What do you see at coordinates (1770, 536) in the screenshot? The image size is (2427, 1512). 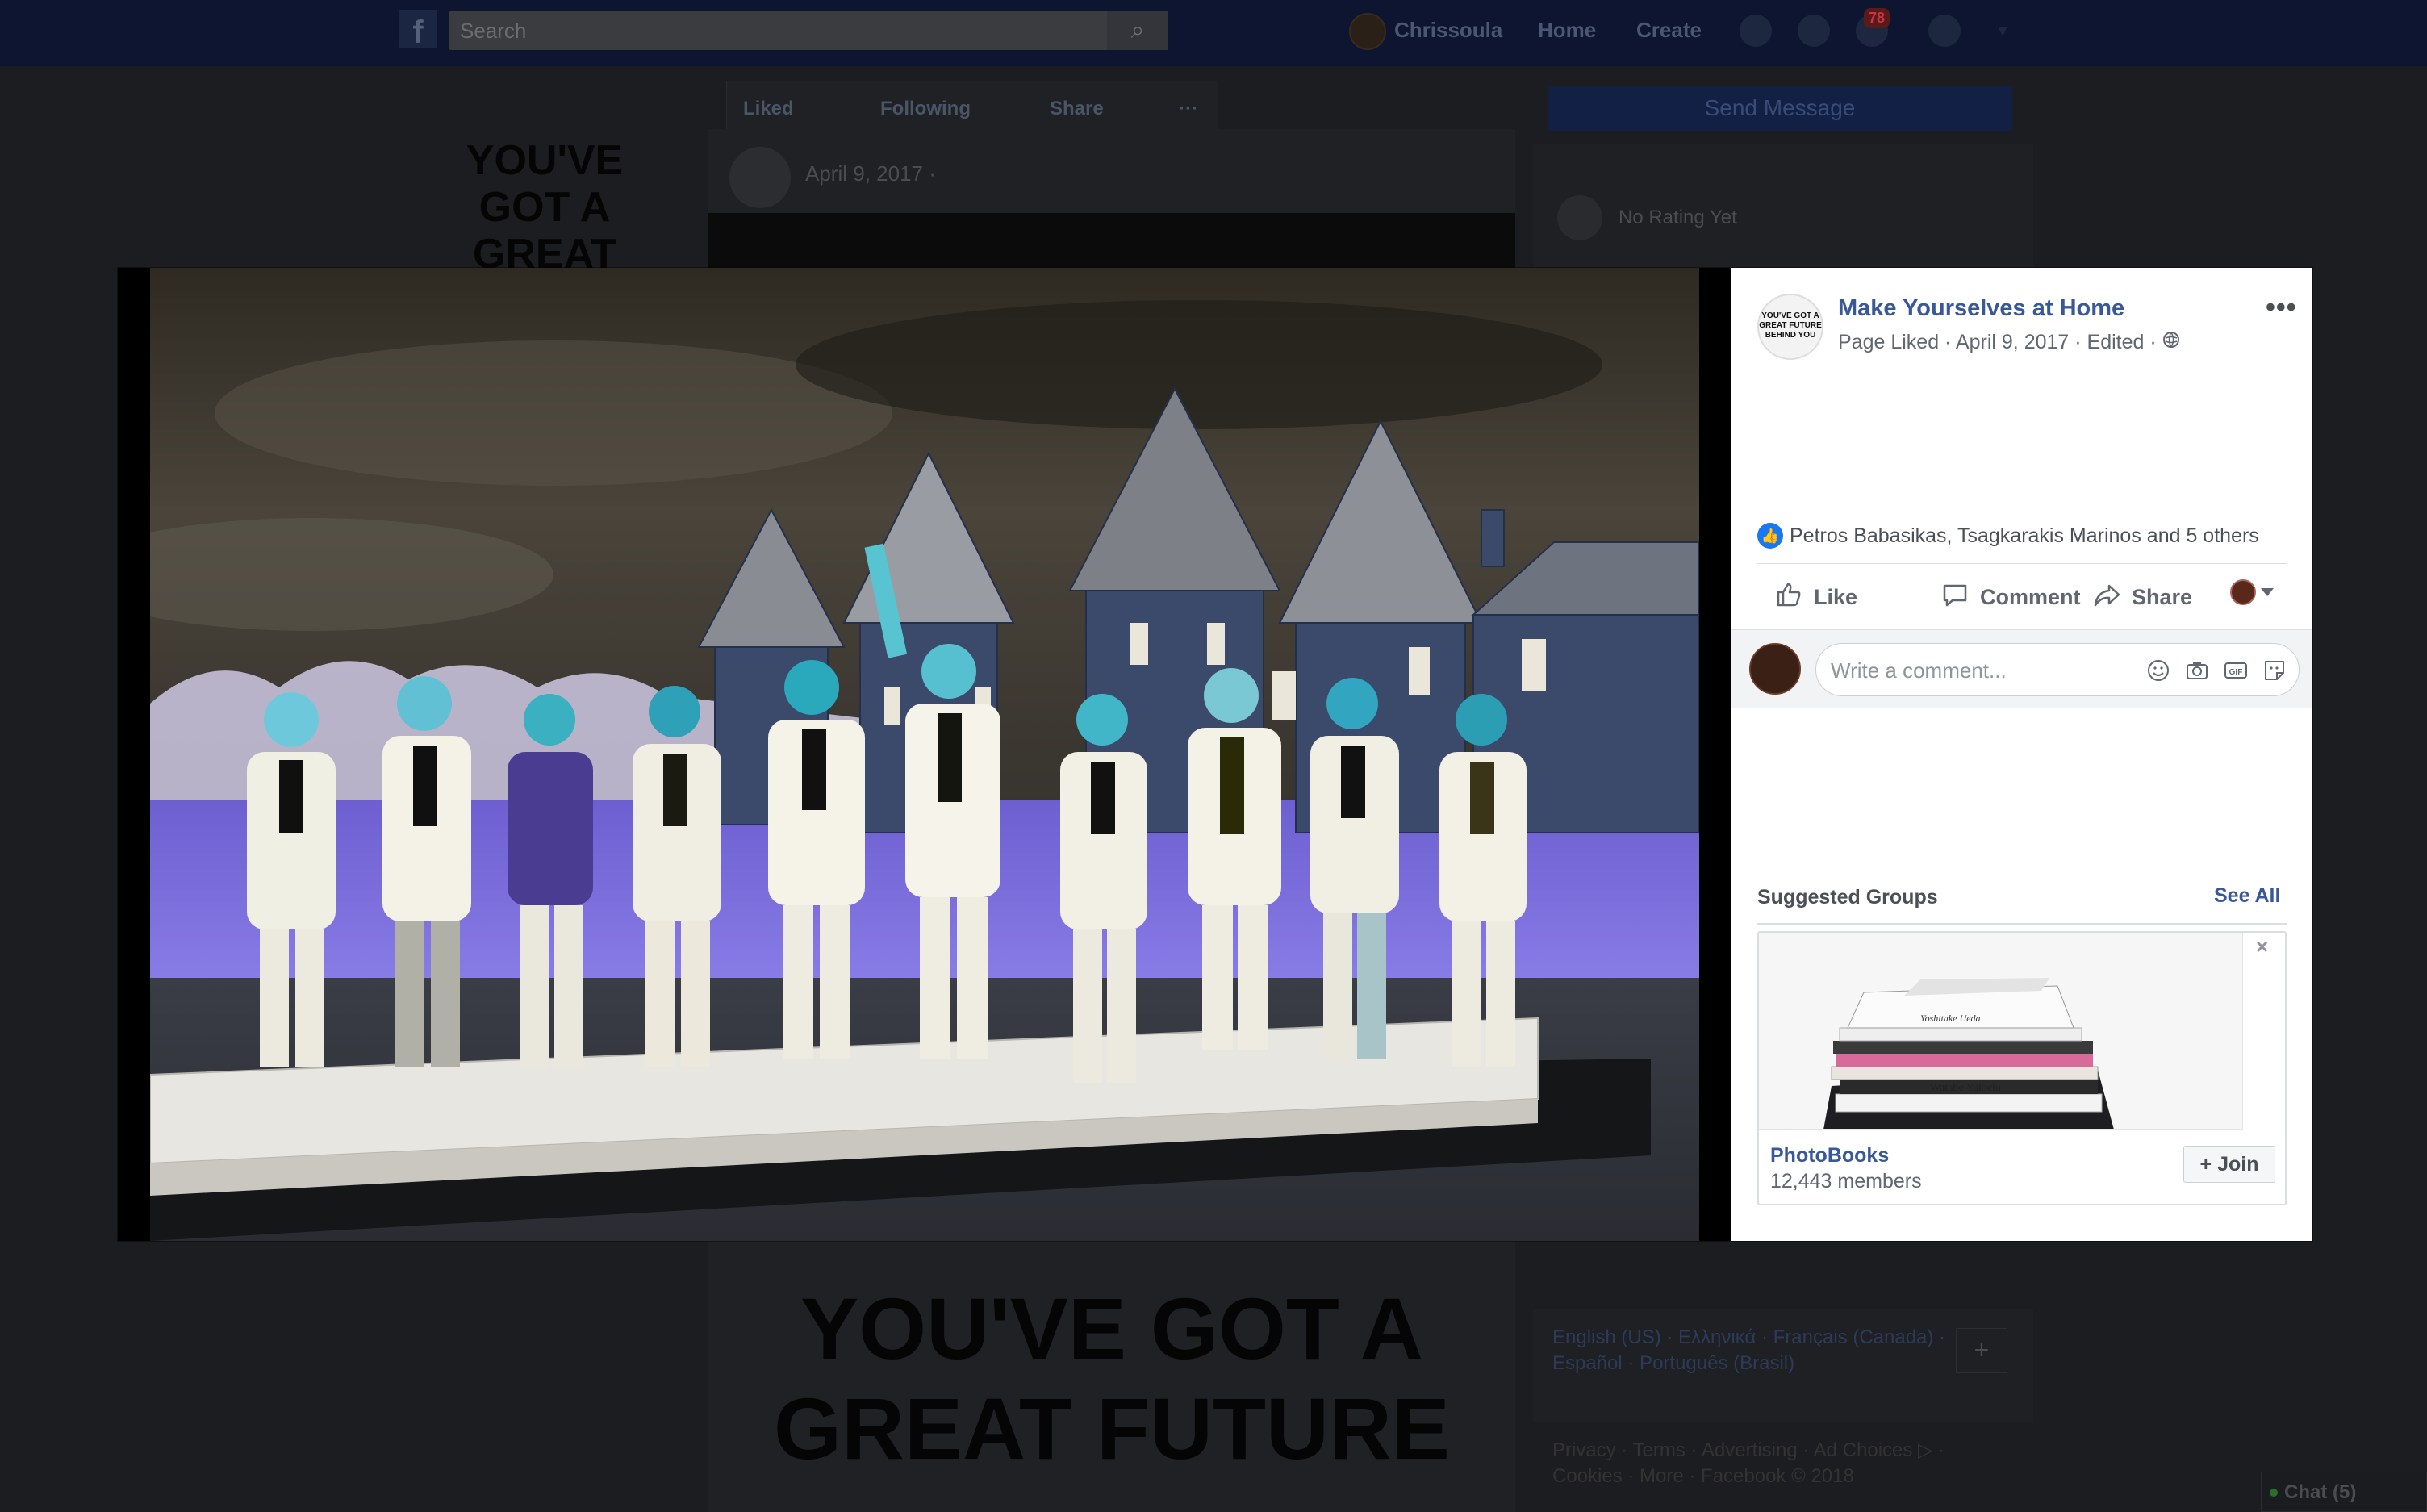 I see `like-reaction-icon: 👍` at bounding box center [1770, 536].